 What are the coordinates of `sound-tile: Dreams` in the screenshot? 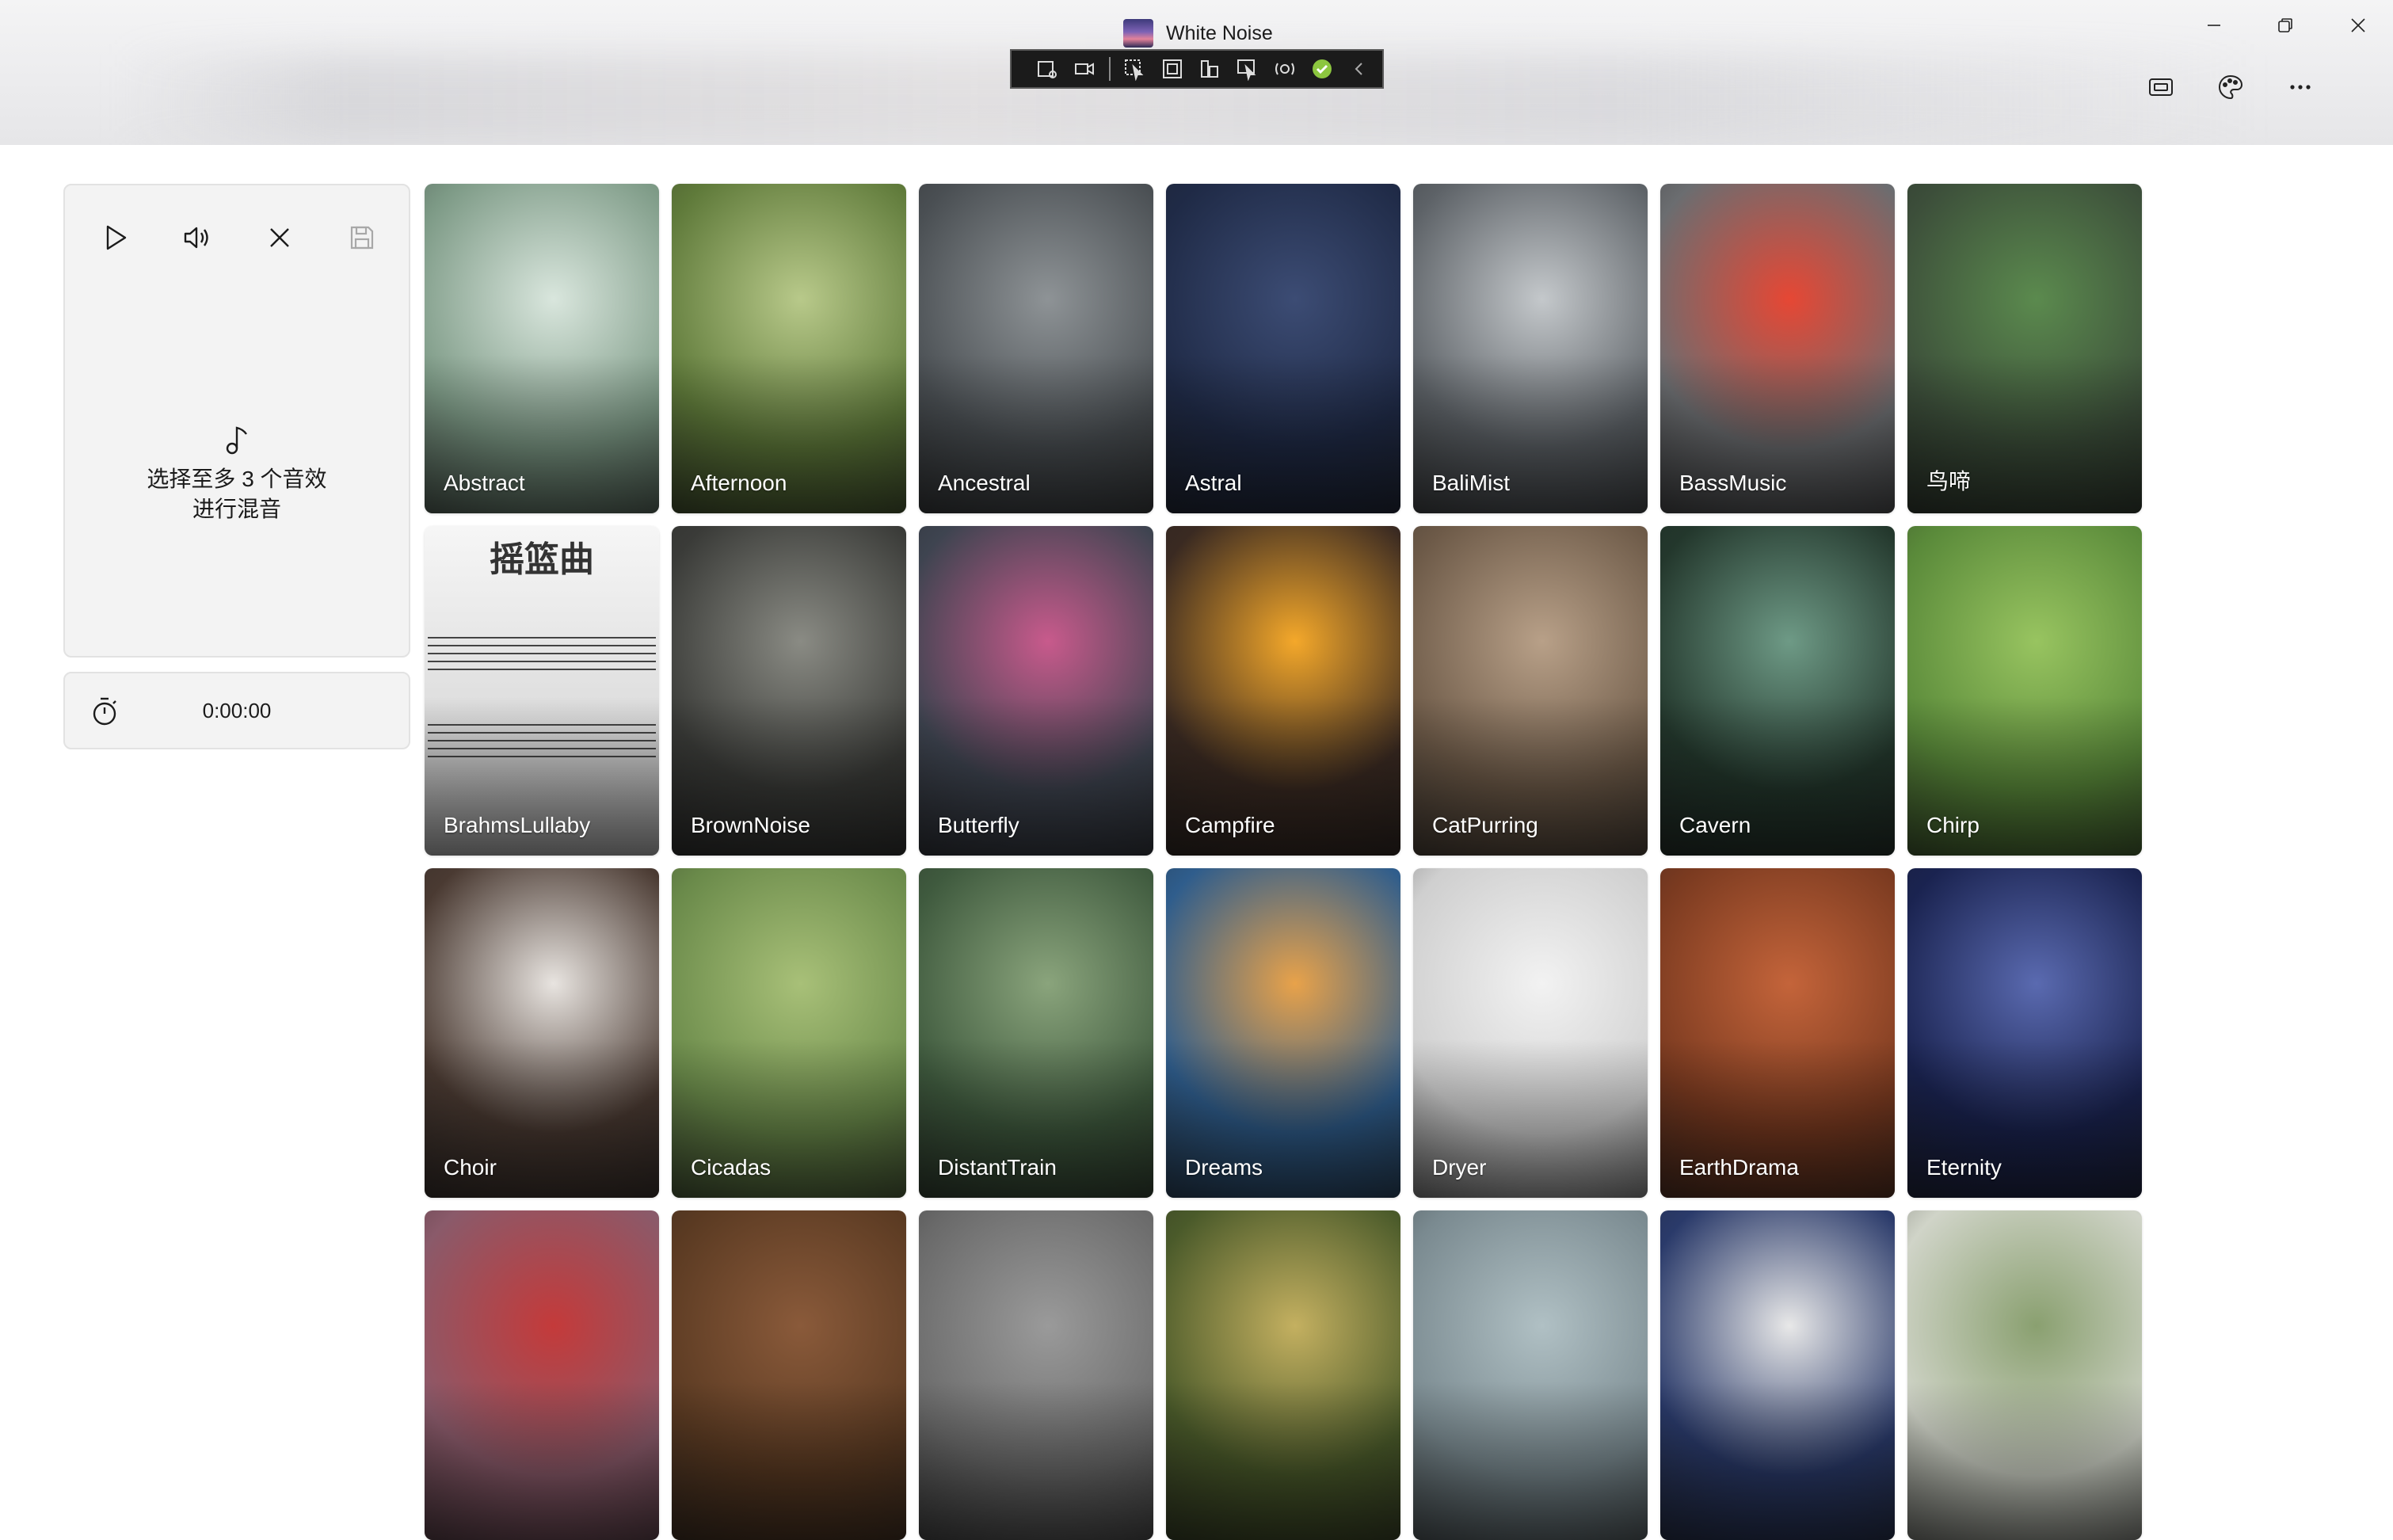 It's located at (1283, 1033).